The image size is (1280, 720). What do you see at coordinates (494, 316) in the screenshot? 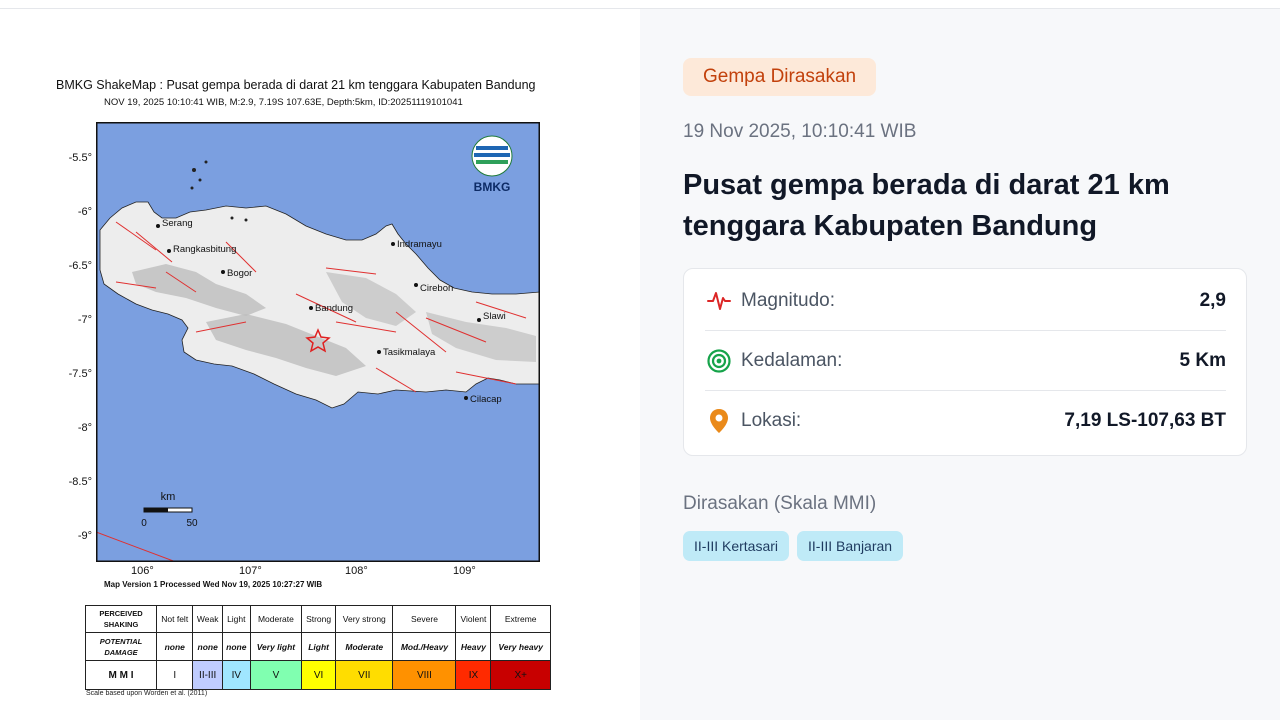
I see `city-label: Slawi` at bounding box center [494, 316].